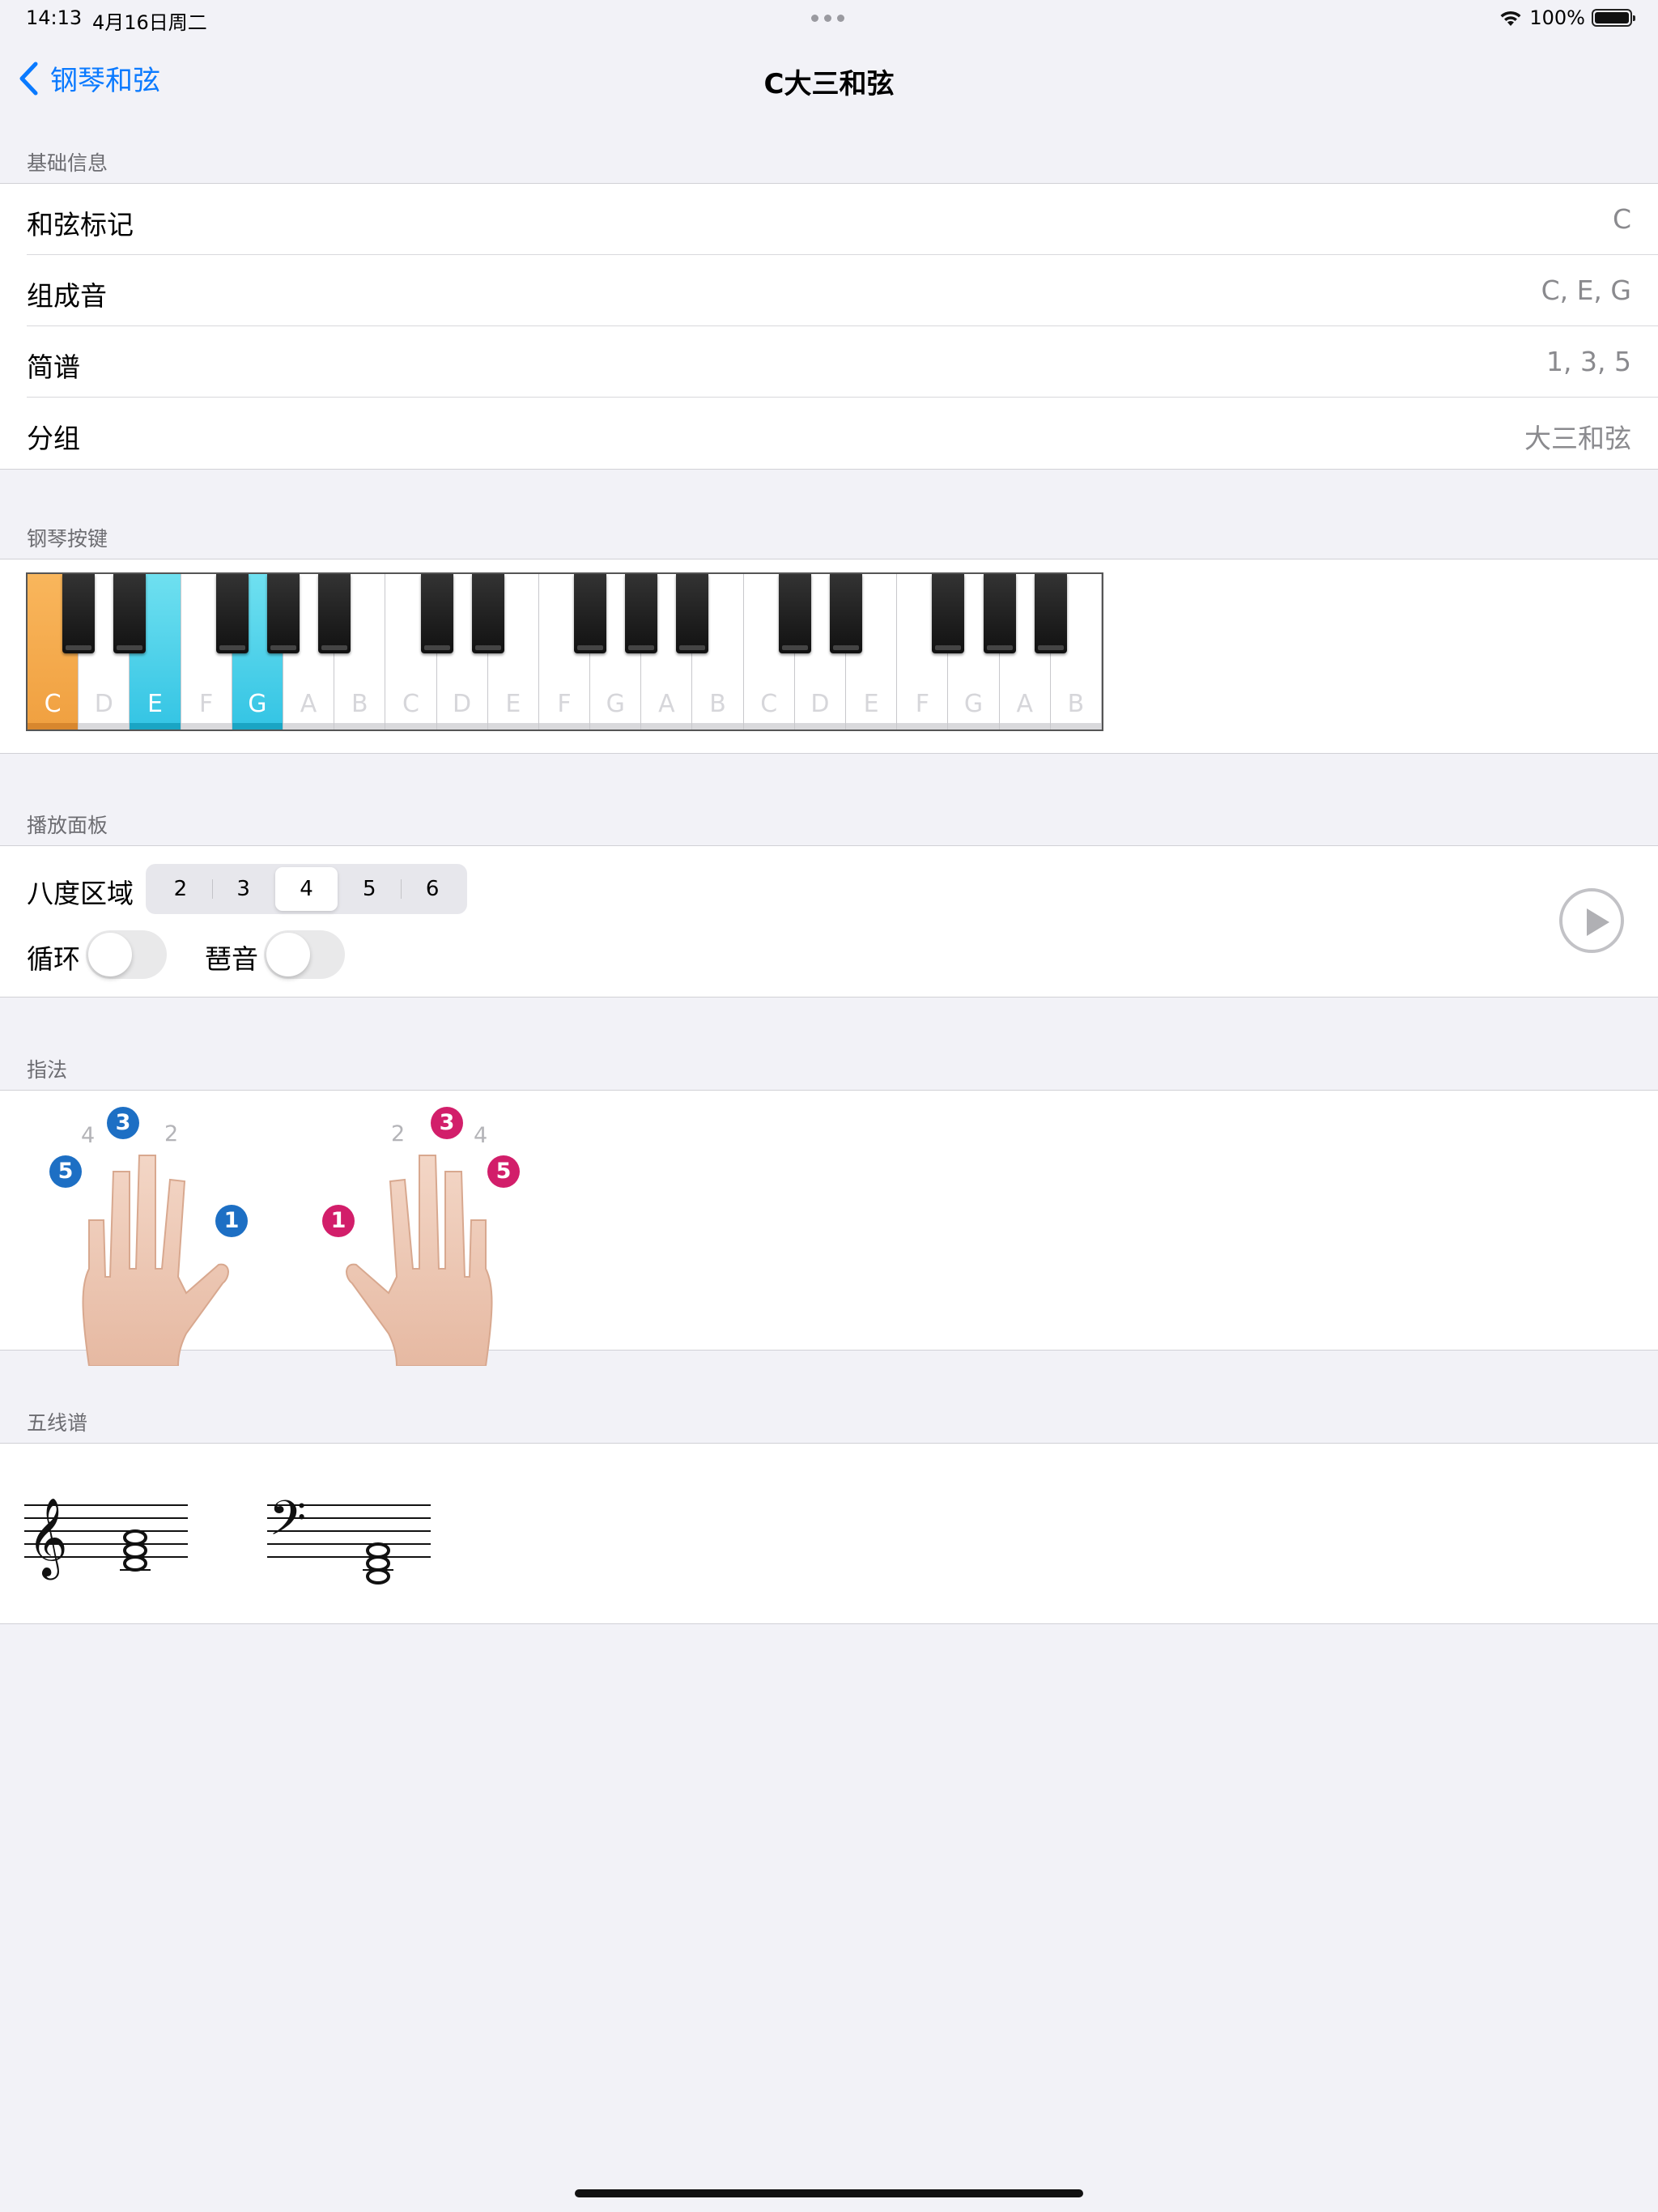  What do you see at coordinates (53, 439) in the screenshot?
I see `info-label: 分组` at bounding box center [53, 439].